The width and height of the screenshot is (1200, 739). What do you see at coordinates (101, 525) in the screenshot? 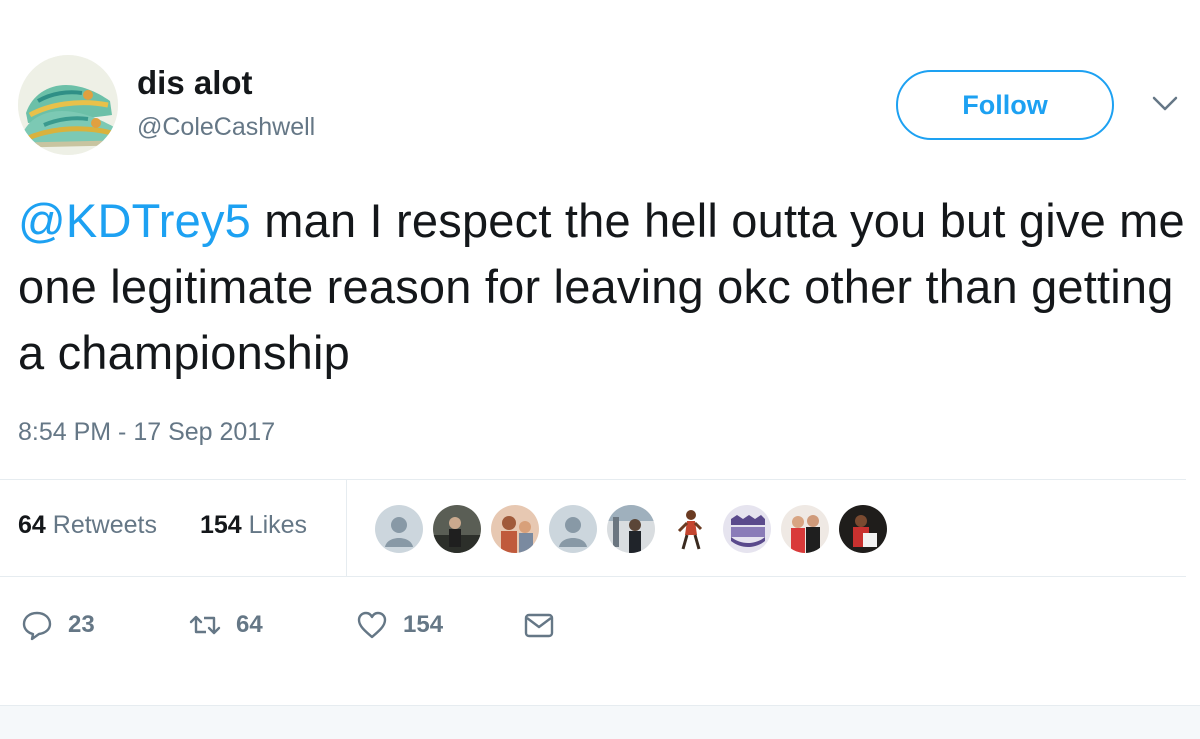
I see `retweets-label: Retweets` at bounding box center [101, 525].